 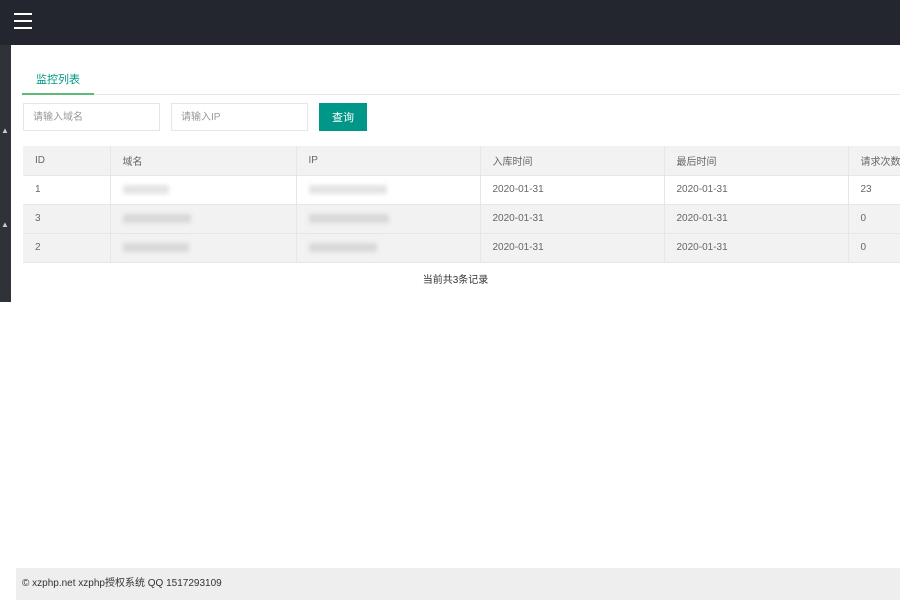 I want to click on query-button: 查询, so click(x=343, y=117).